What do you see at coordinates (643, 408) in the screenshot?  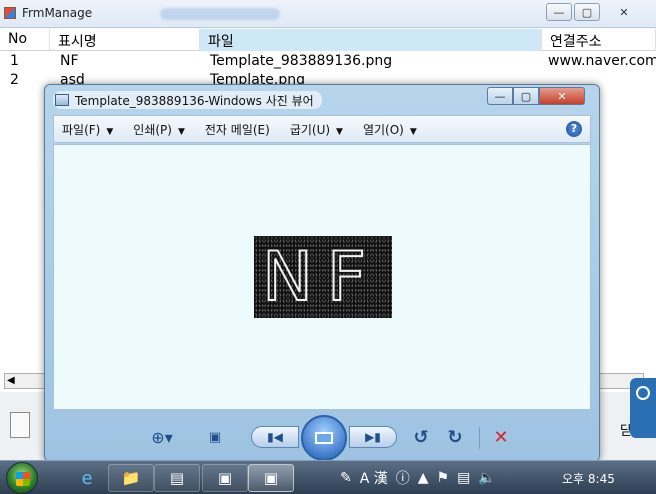 I see `teamviewer-tab` at bounding box center [643, 408].